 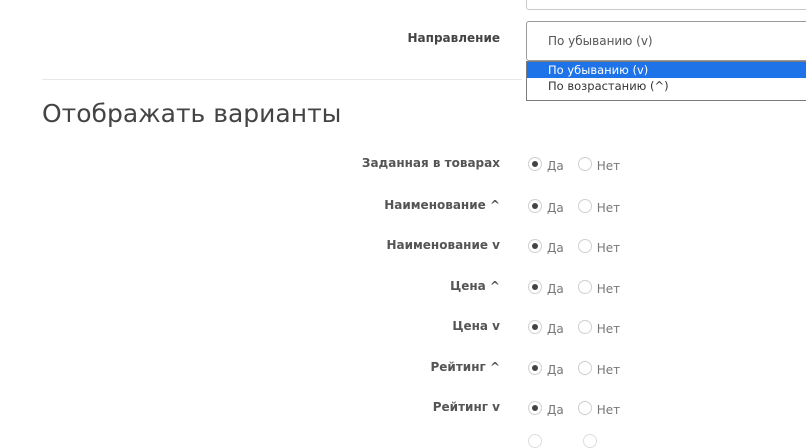 What do you see at coordinates (443, 245) in the screenshot?
I see `row-label: Наименование v` at bounding box center [443, 245].